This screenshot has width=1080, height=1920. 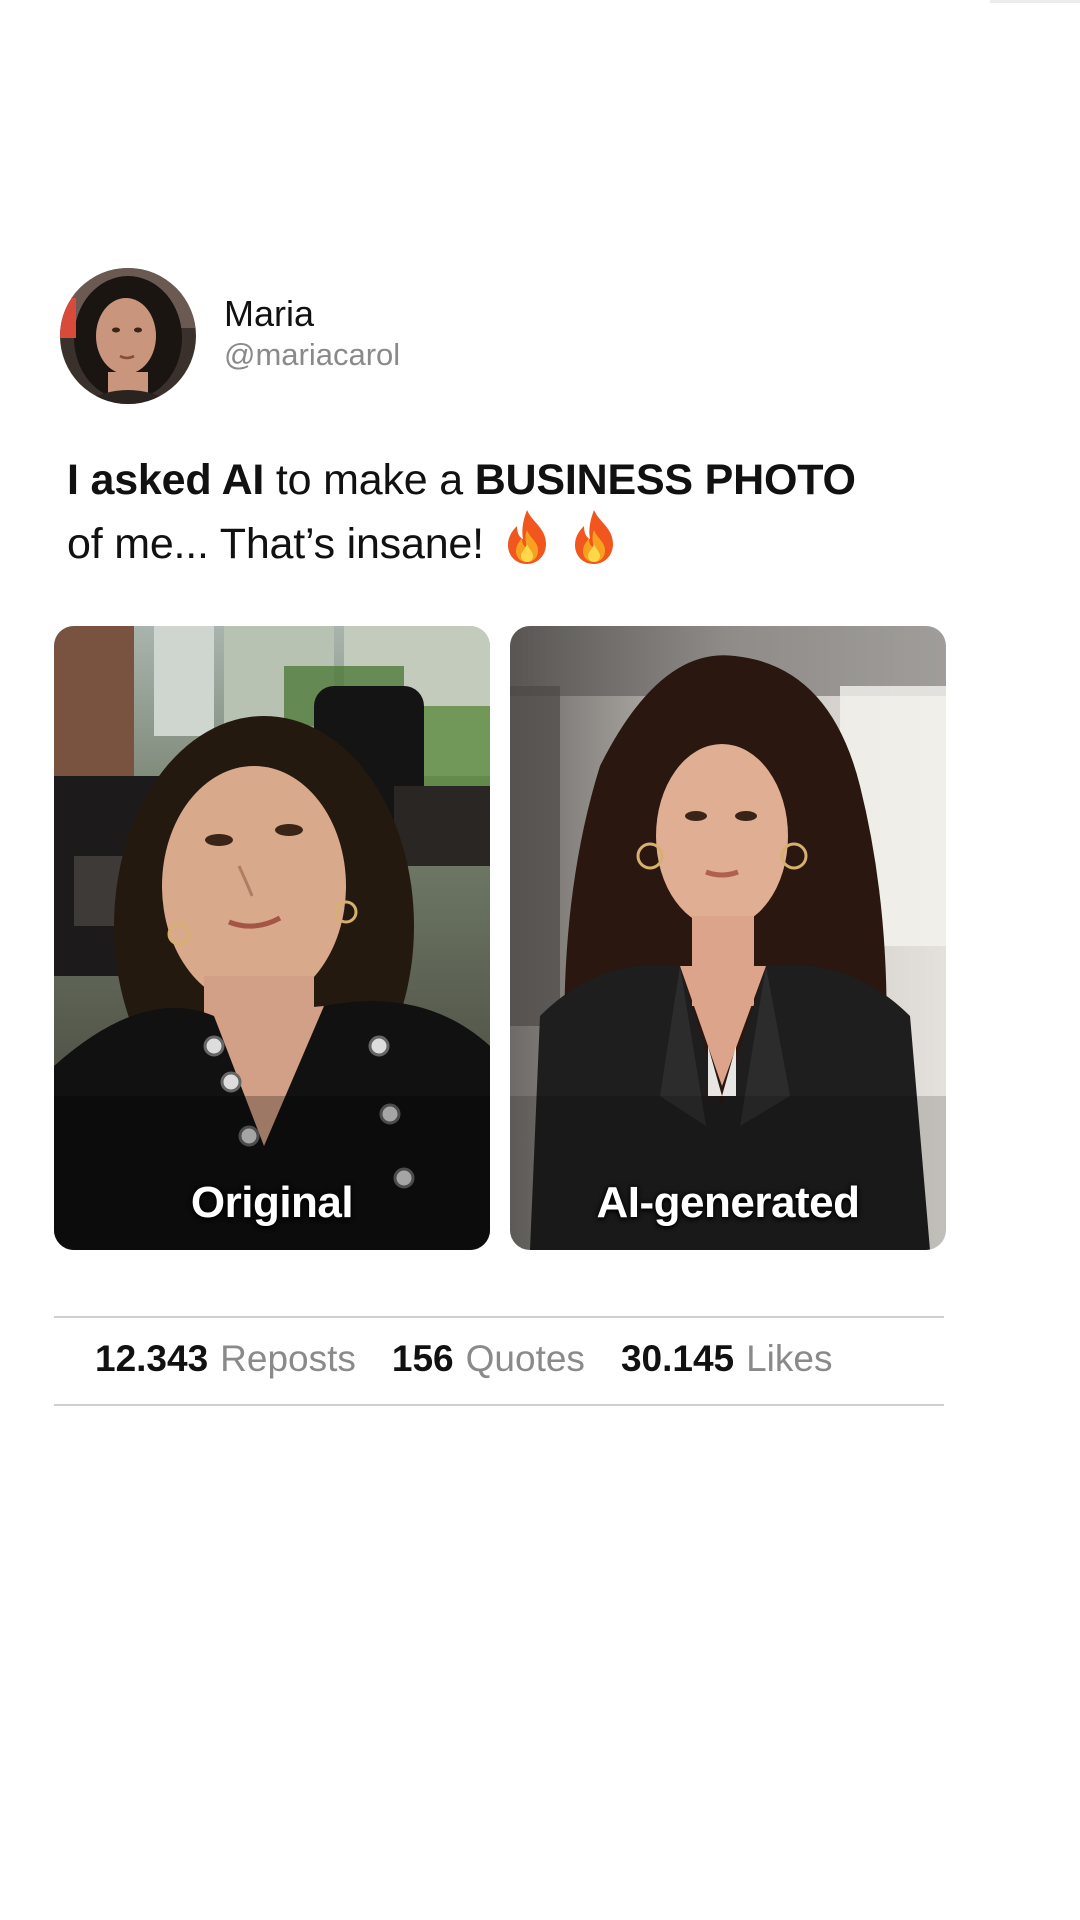 What do you see at coordinates (728, 1202) in the screenshot?
I see `photo-label-ai-generated: AI-generated` at bounding box center [728, 1202].